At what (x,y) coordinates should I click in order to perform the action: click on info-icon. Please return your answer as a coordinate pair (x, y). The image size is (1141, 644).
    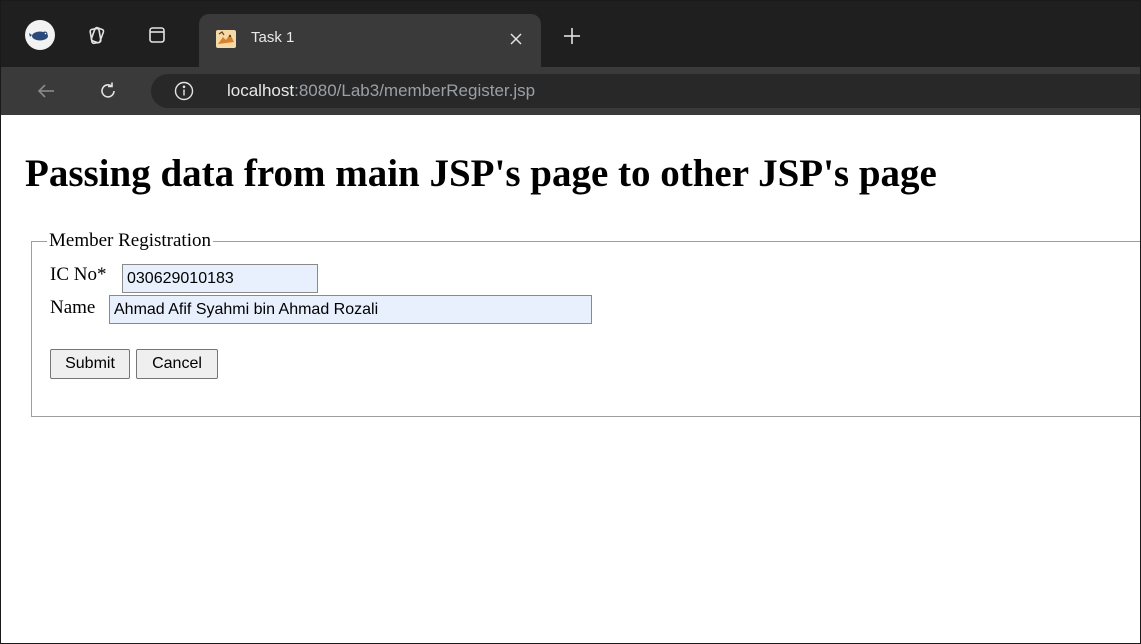
    Looking at the image, I should click on (184, 91).